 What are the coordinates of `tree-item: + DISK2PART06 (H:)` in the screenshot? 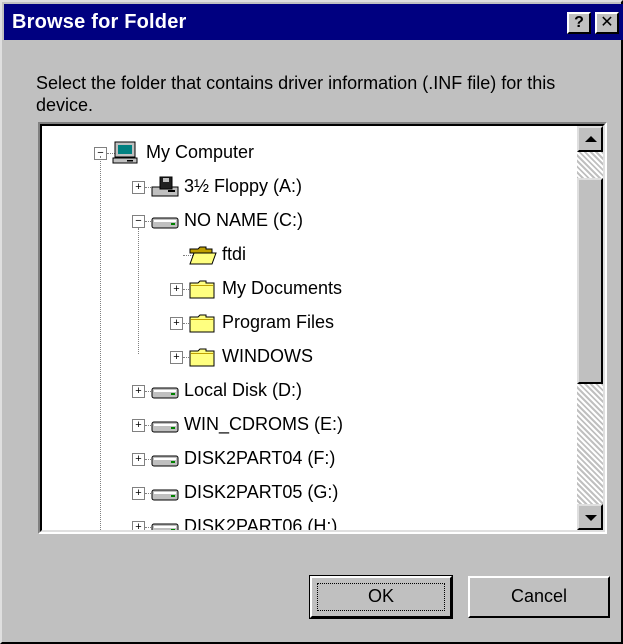 It's located at (312, 522).